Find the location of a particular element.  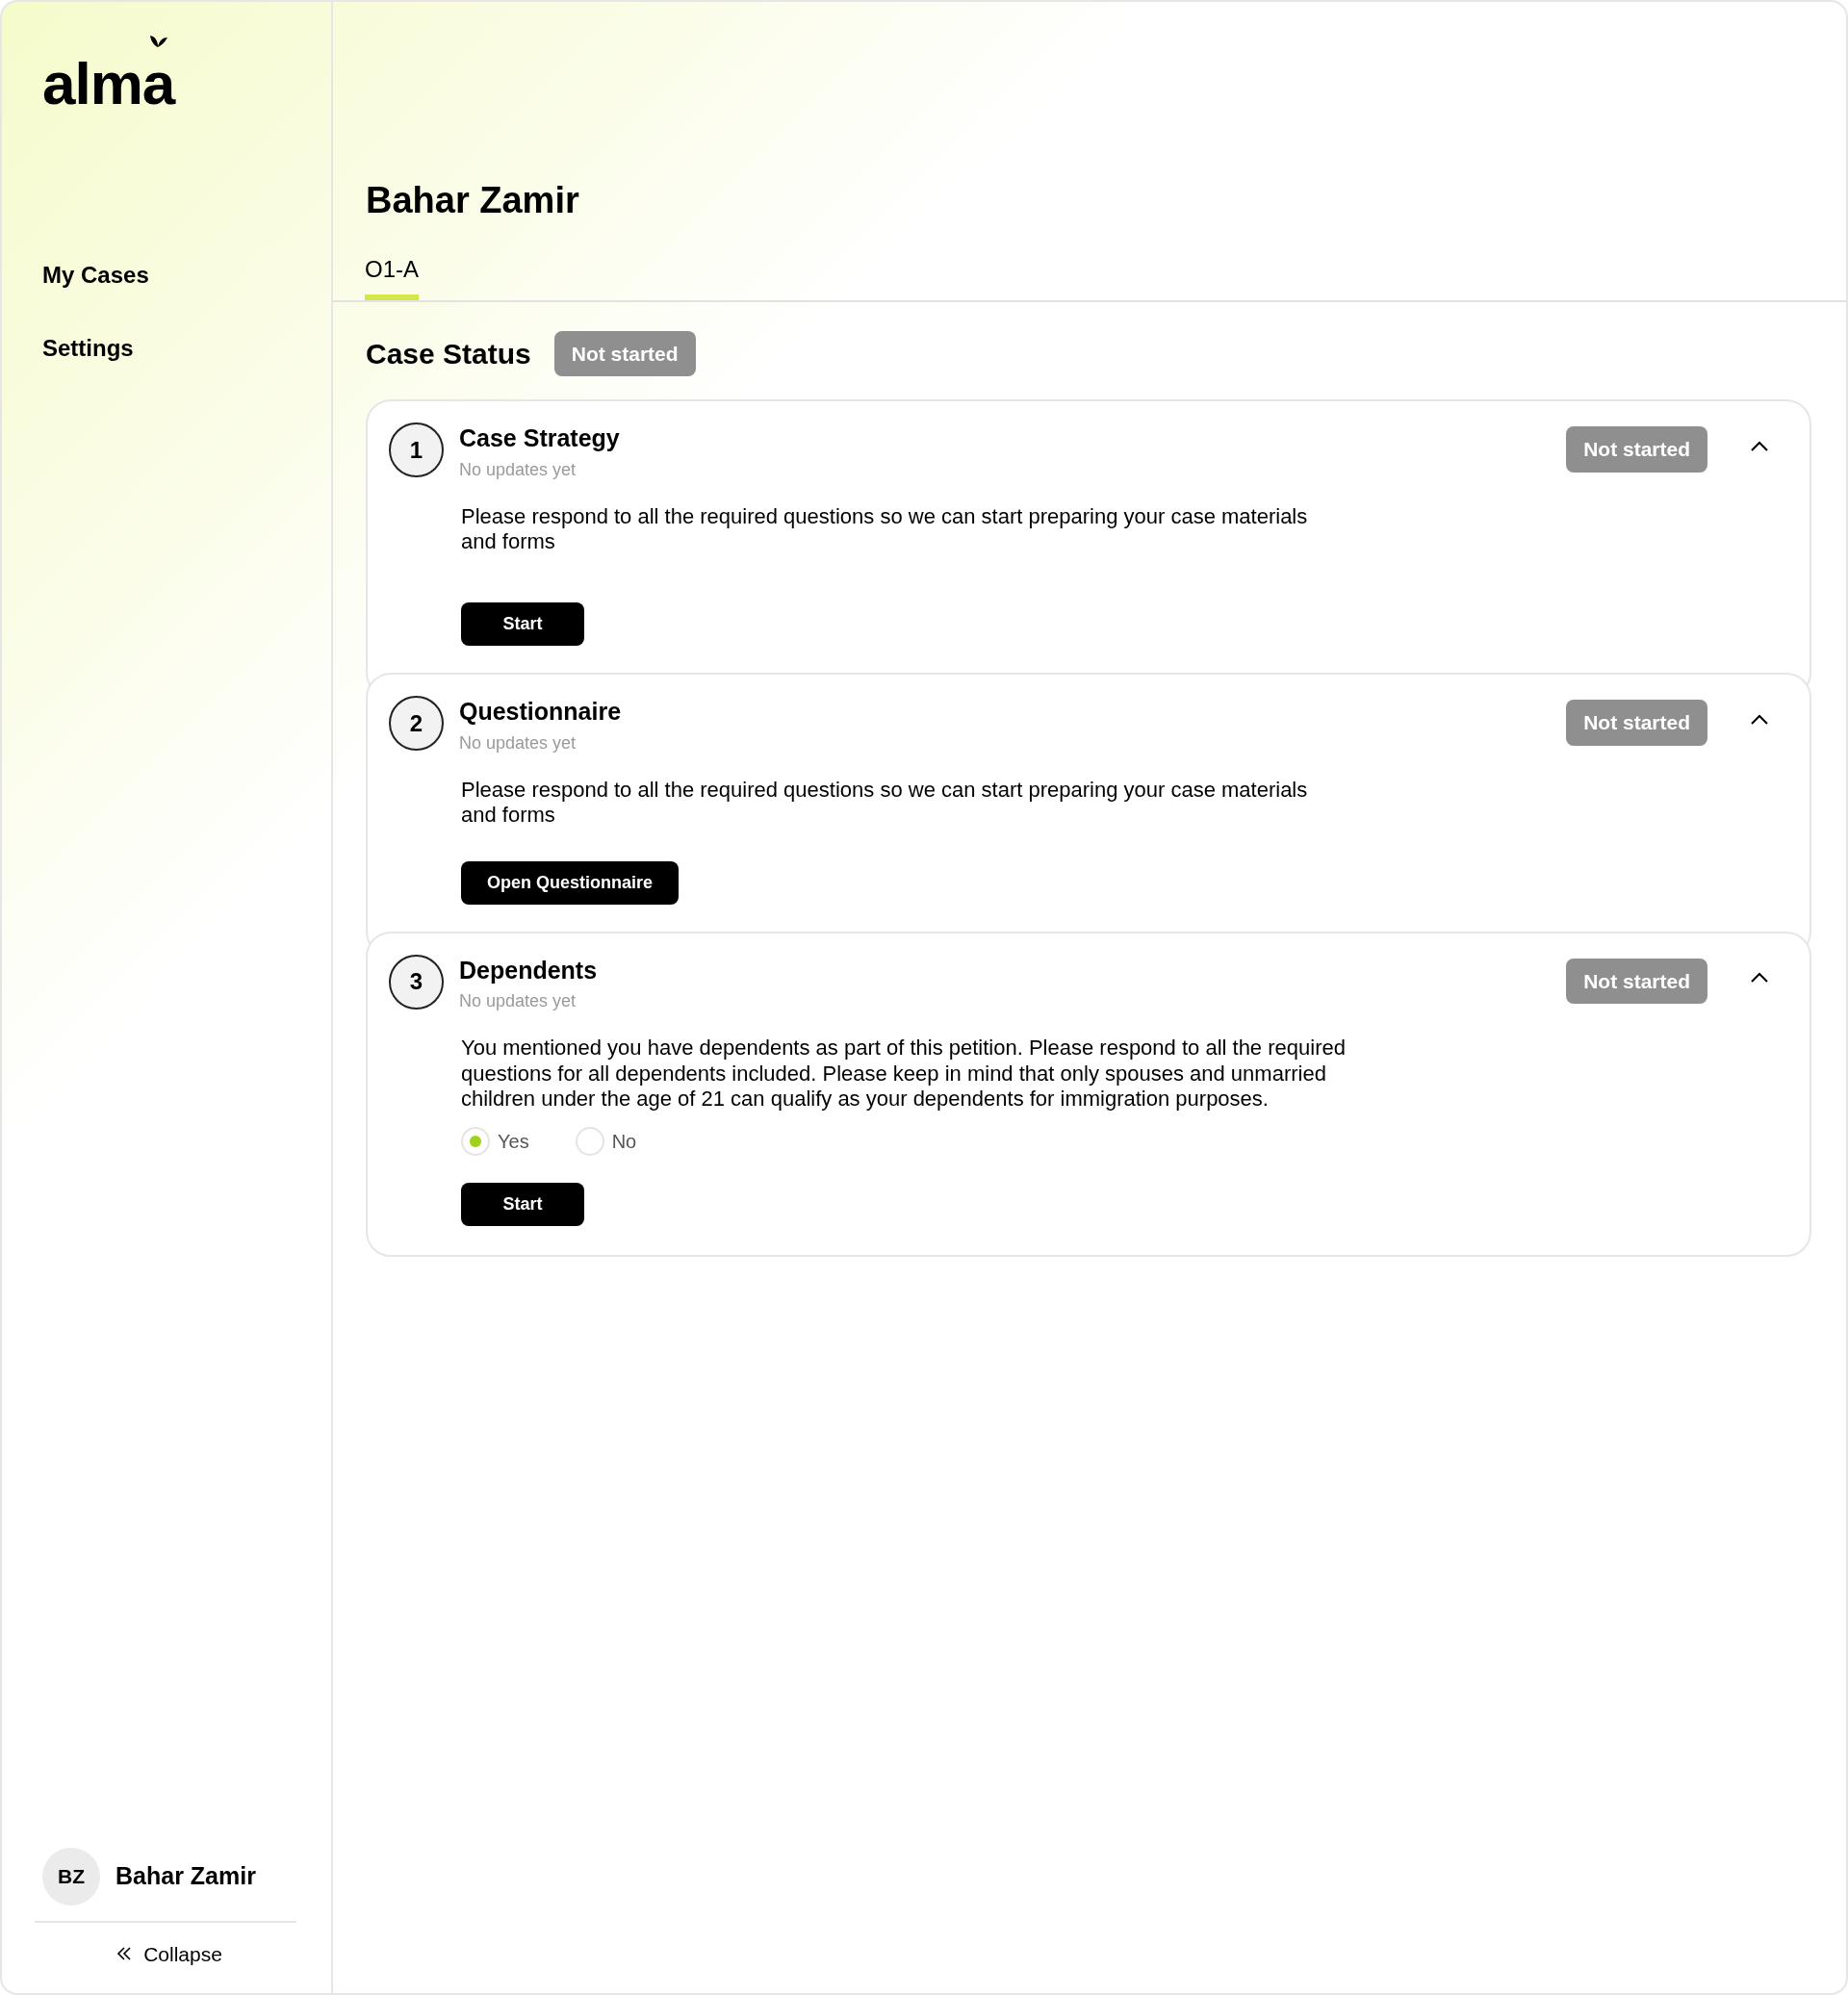

nav-link: My Cases is located at coordinates (169, 275).